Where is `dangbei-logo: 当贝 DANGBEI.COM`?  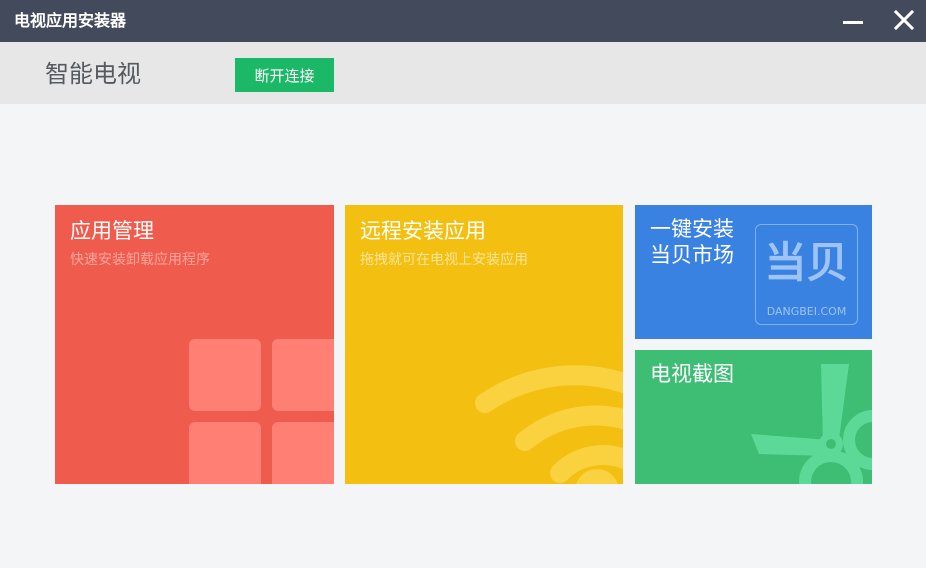
dangbei-logo: 当贝 DANGBEI.COM is located at coordinates (806, 274).